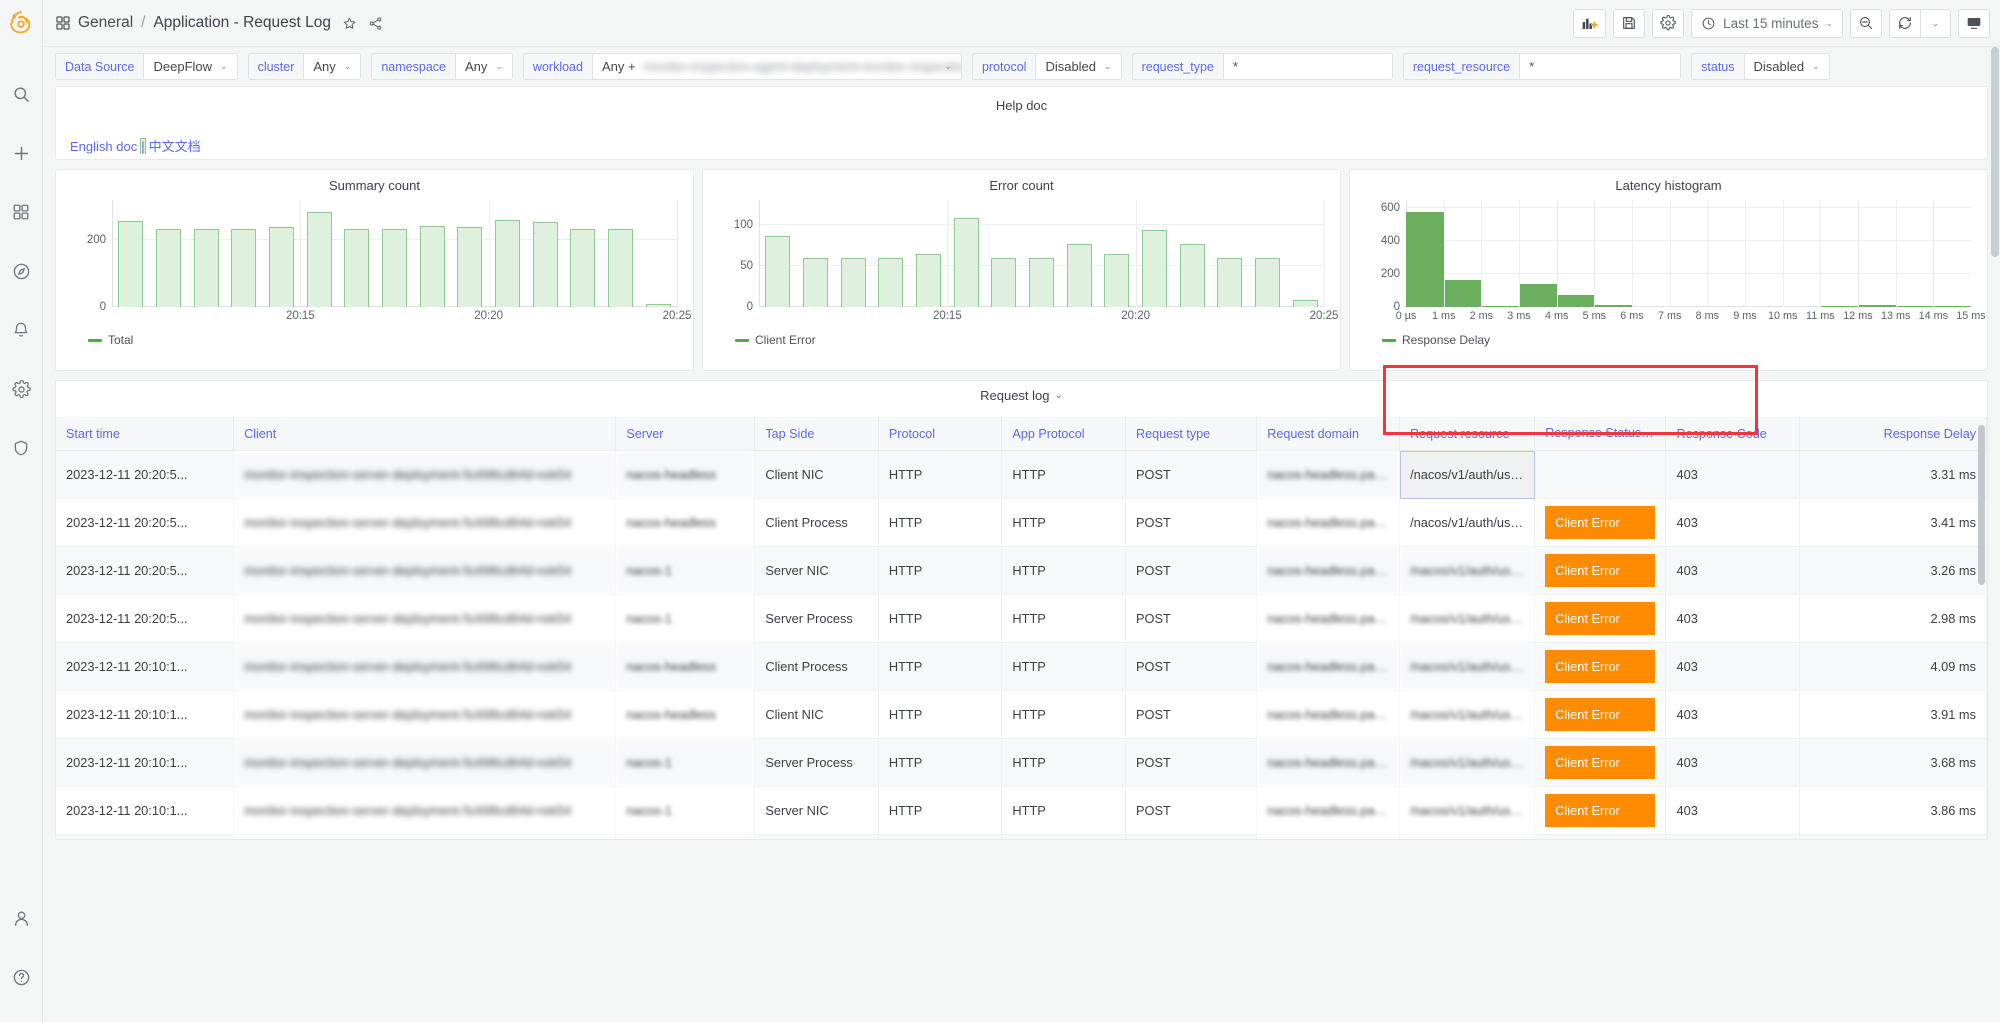 This screenshot has width=2000, height=1022. I want to click on dashboards-icon, so click(21, 212).